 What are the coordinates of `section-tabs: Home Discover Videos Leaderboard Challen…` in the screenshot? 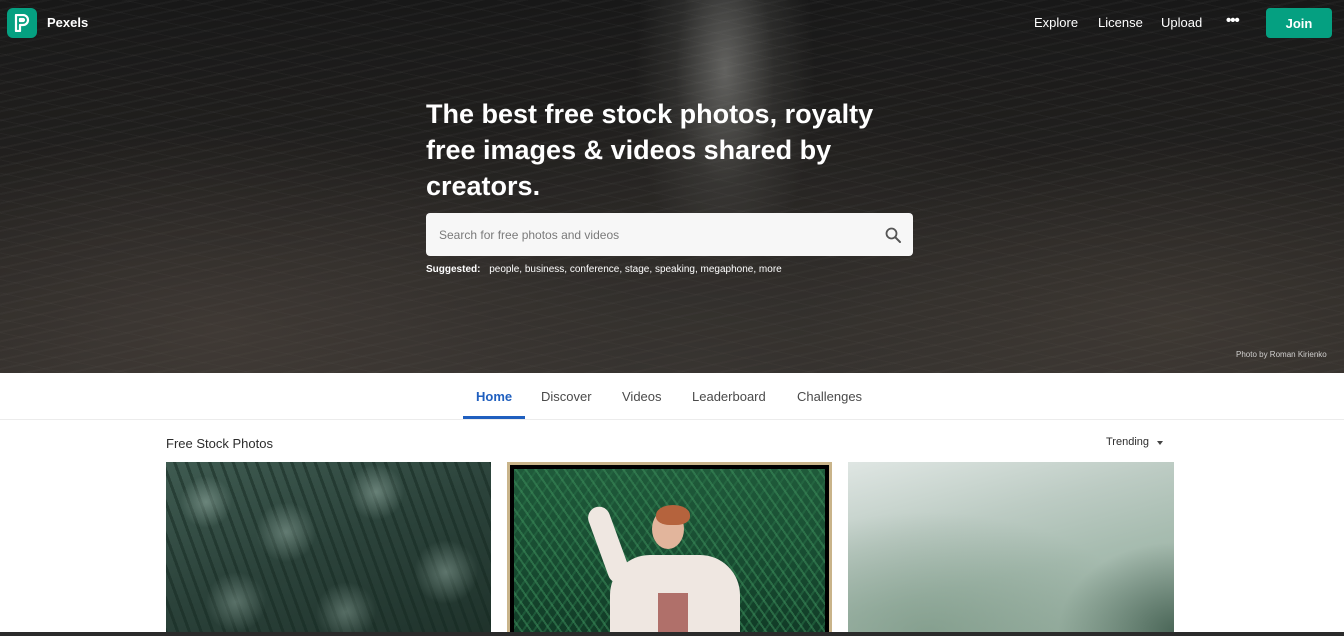 It's located at (672, 396).